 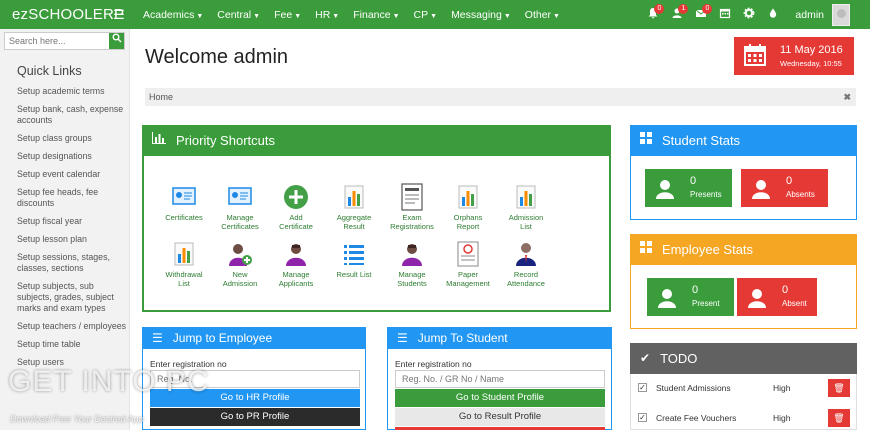 What do you see at coordinates (749, 14) in the screenshot?
I see `gear-icon` at bounding box center [749, 14].